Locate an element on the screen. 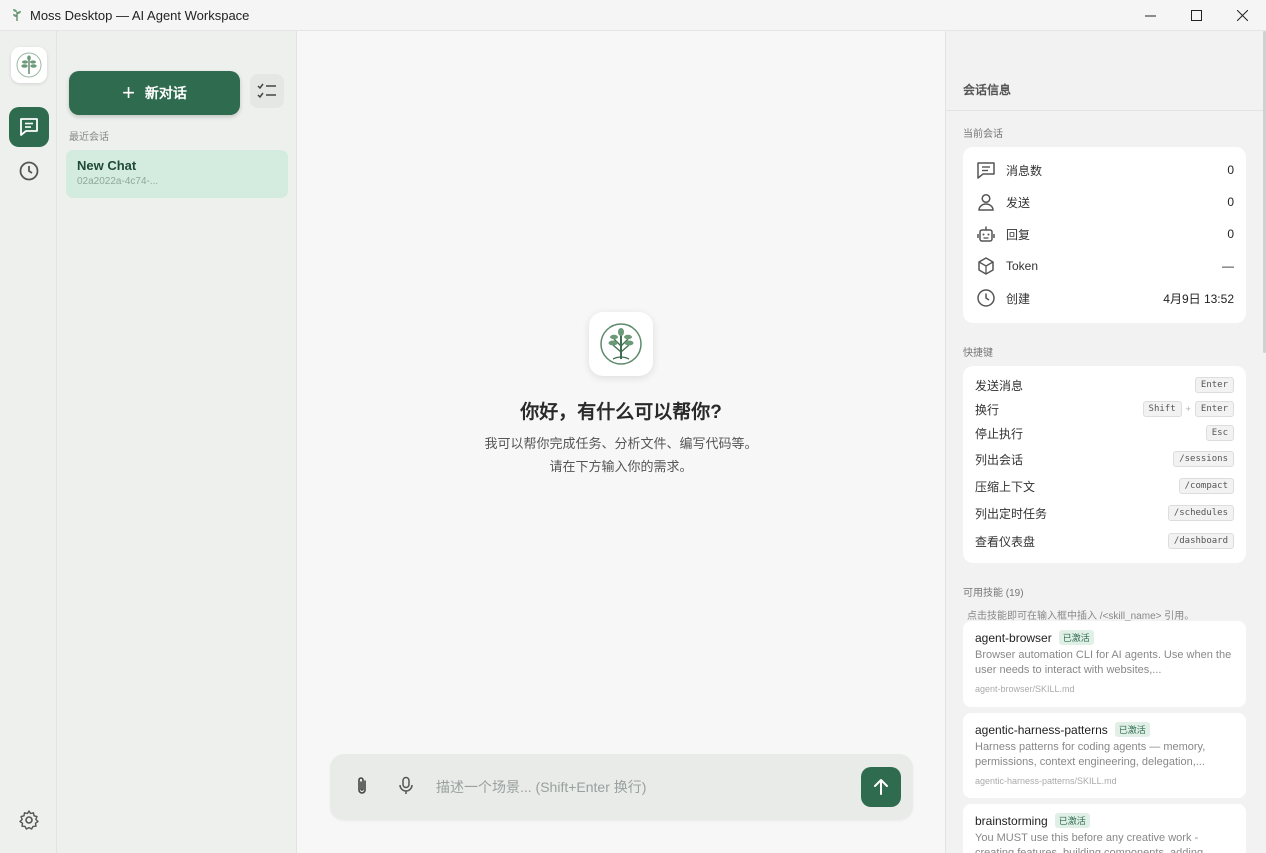 The height and width of the screenshot is (853, 1266). stat-label: 回复 is located at coordinates (1018, 234).